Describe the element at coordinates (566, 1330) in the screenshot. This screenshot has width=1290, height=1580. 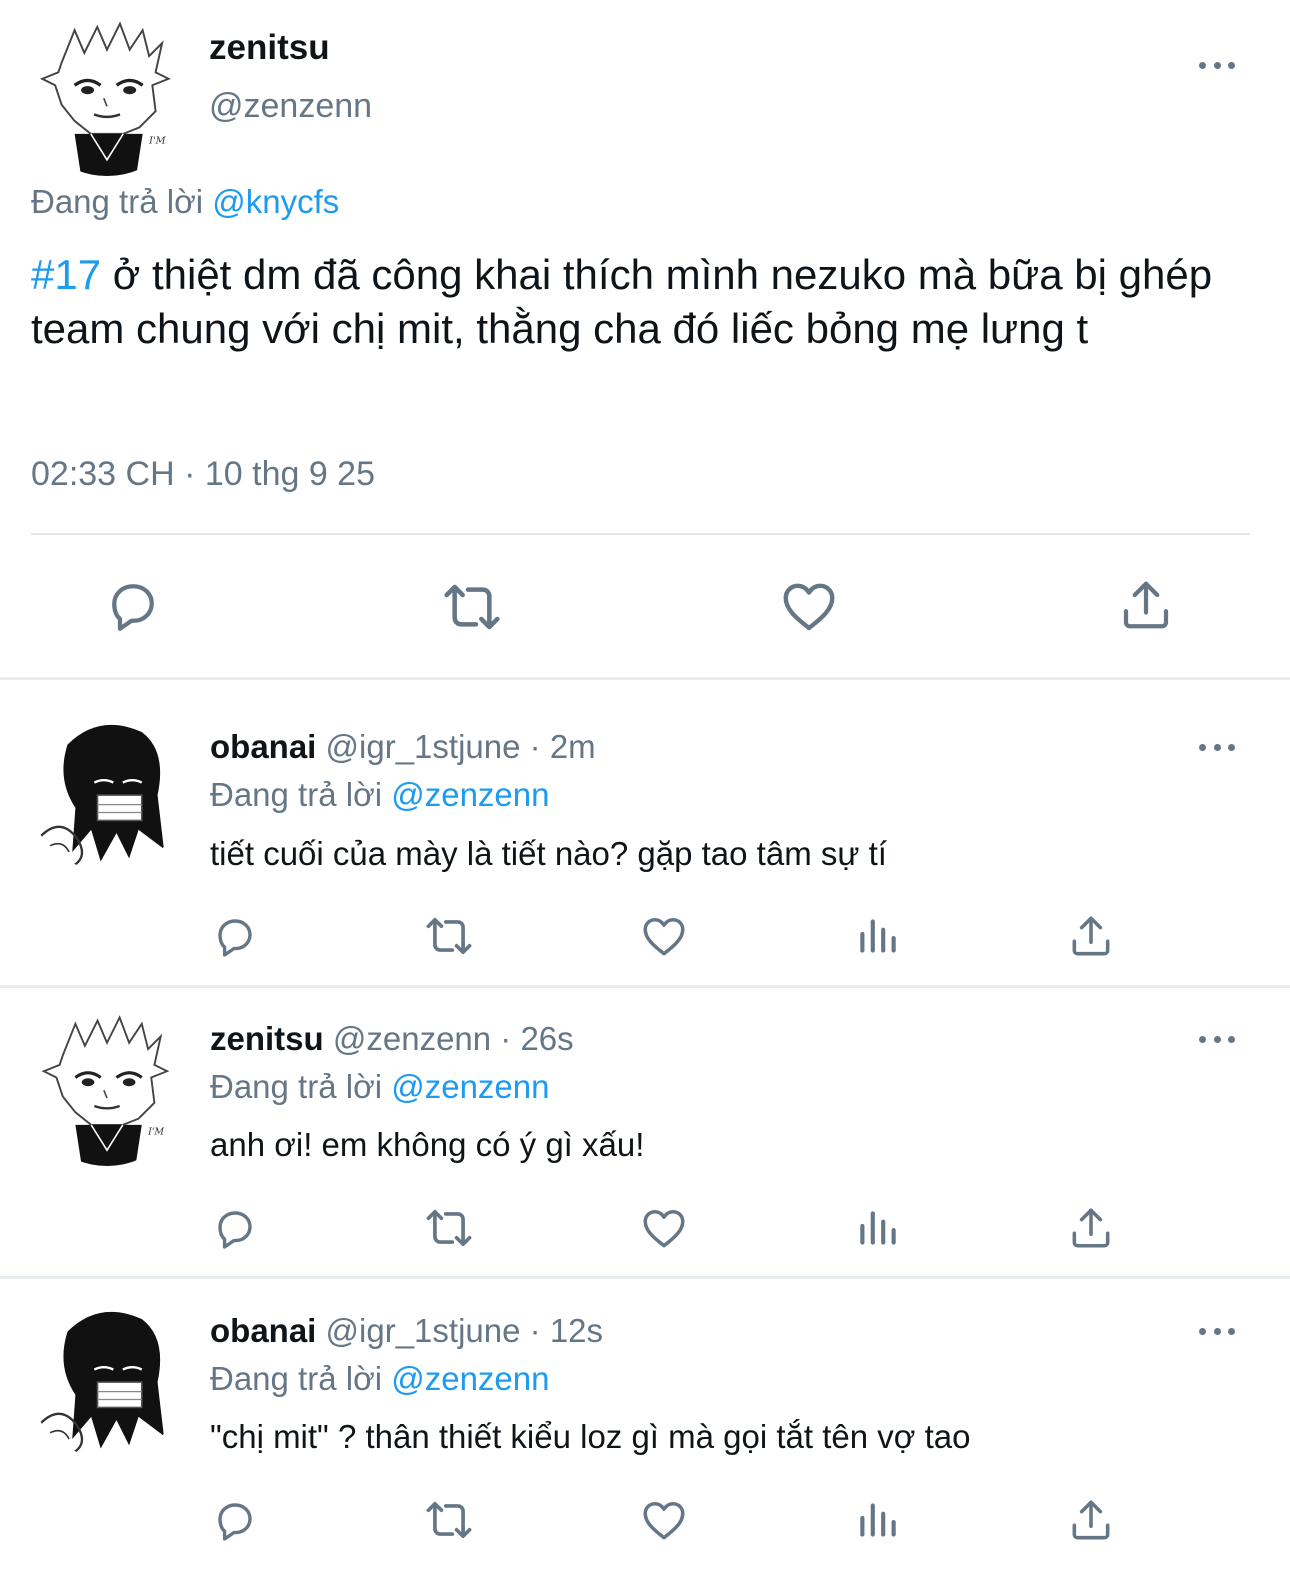
I see `tweet-time: · 12s` at that location.